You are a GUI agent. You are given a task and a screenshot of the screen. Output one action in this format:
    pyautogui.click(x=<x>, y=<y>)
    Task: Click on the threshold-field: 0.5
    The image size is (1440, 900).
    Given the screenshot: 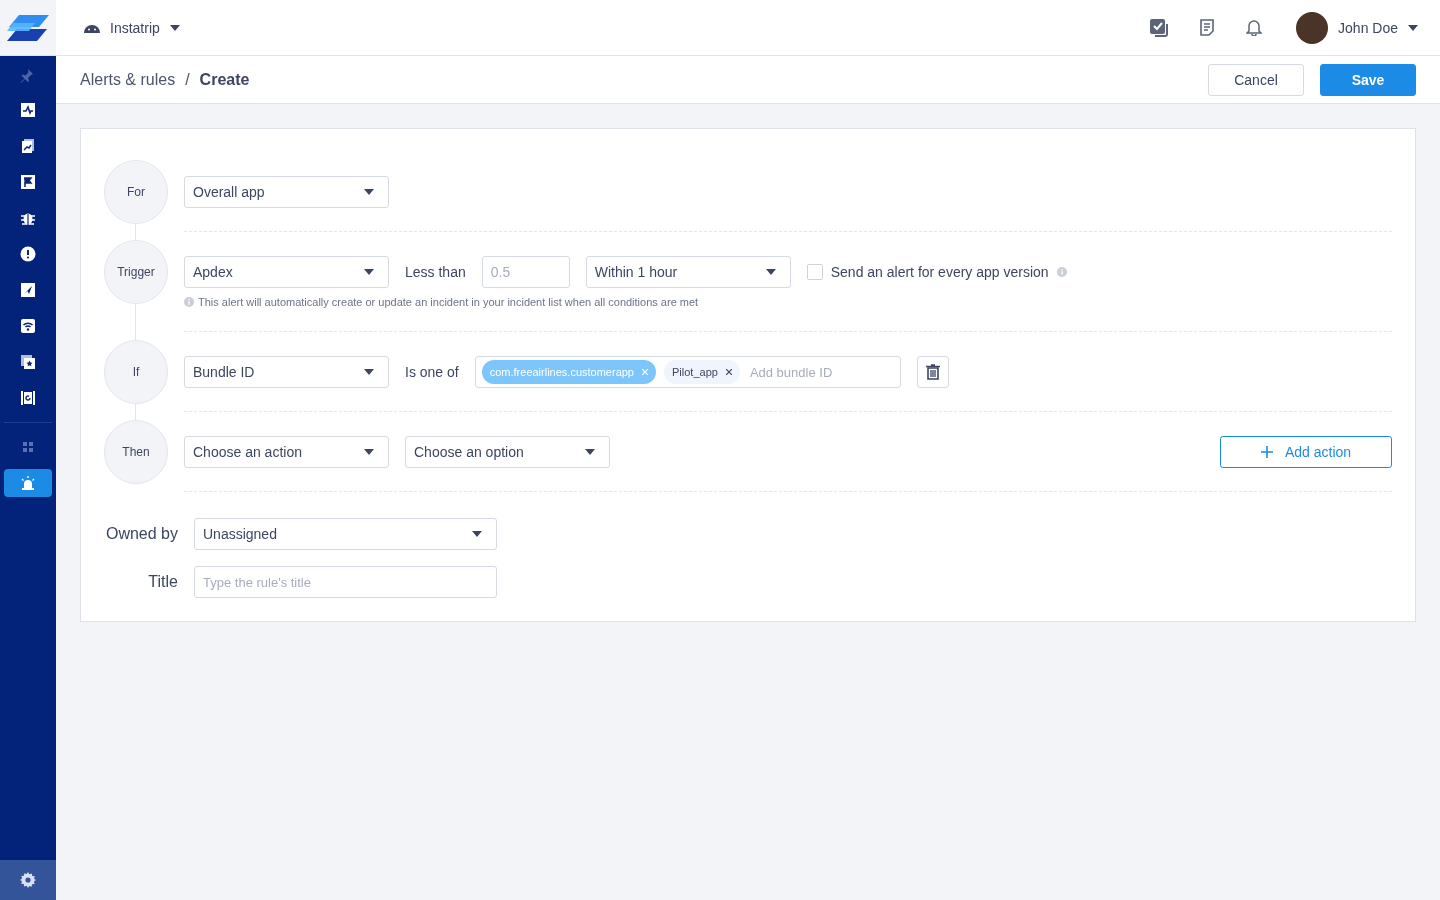 What is the action you would take?
    pyautogui.click(x=525, y=272)
    